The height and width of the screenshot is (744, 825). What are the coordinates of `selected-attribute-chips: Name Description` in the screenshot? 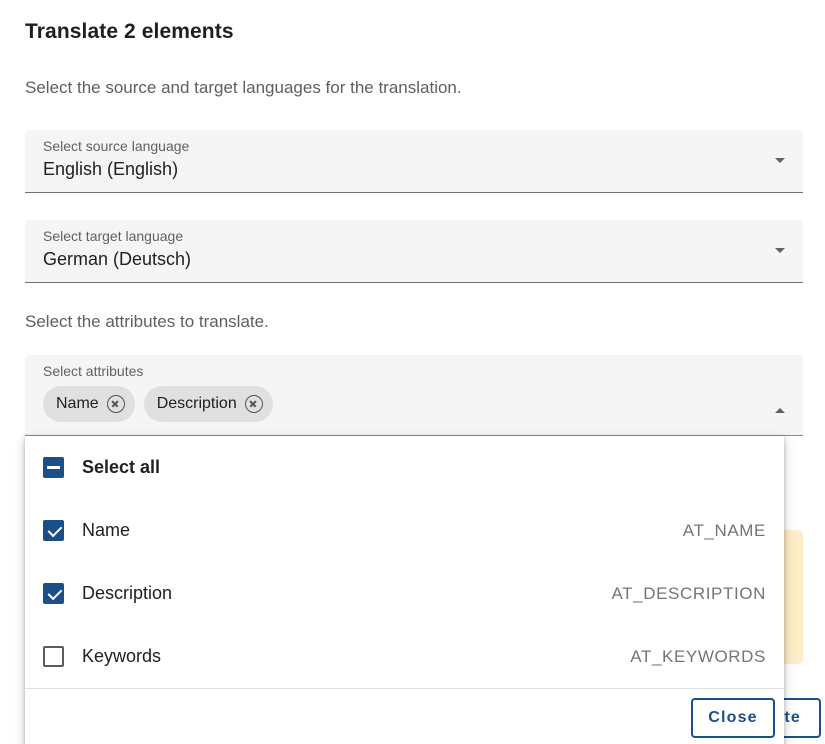 It's located at (158, 404).